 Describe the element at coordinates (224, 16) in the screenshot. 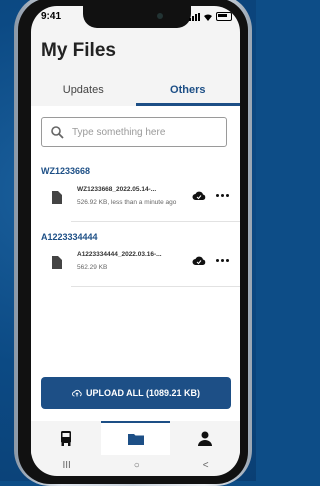

I see `battery-icon` at that location.